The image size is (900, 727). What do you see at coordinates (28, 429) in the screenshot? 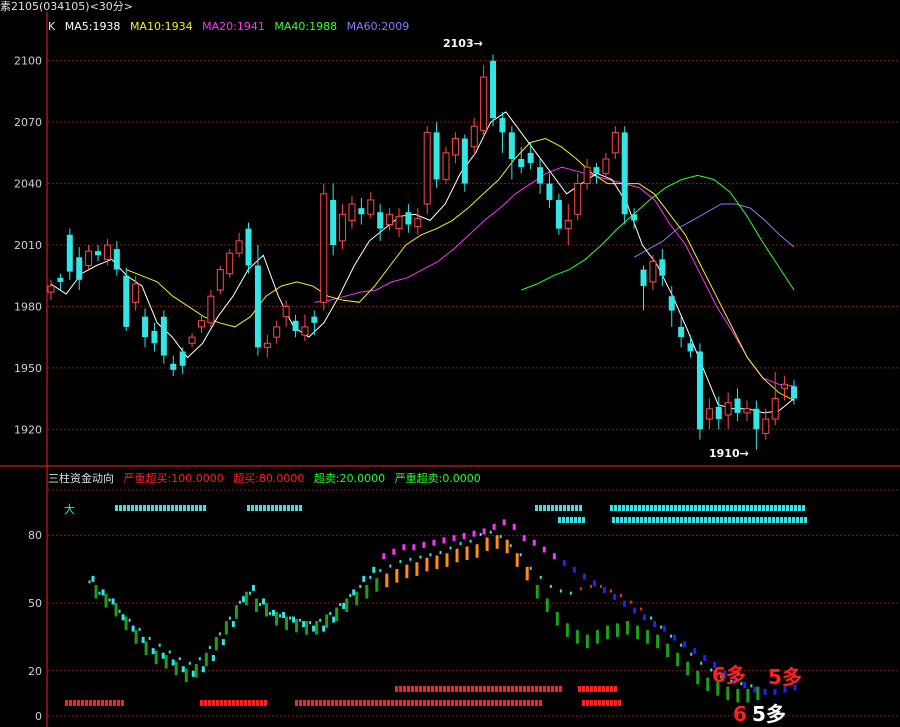
I see `price-tick-label: 1920` at bounding box center [28, 429].